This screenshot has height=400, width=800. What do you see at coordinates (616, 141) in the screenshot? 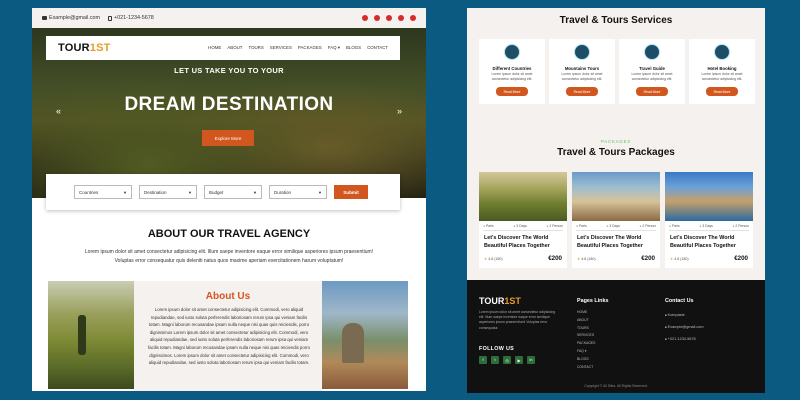
I see `packages-kicker: PACKAGES` at bounding box center [616, 141].